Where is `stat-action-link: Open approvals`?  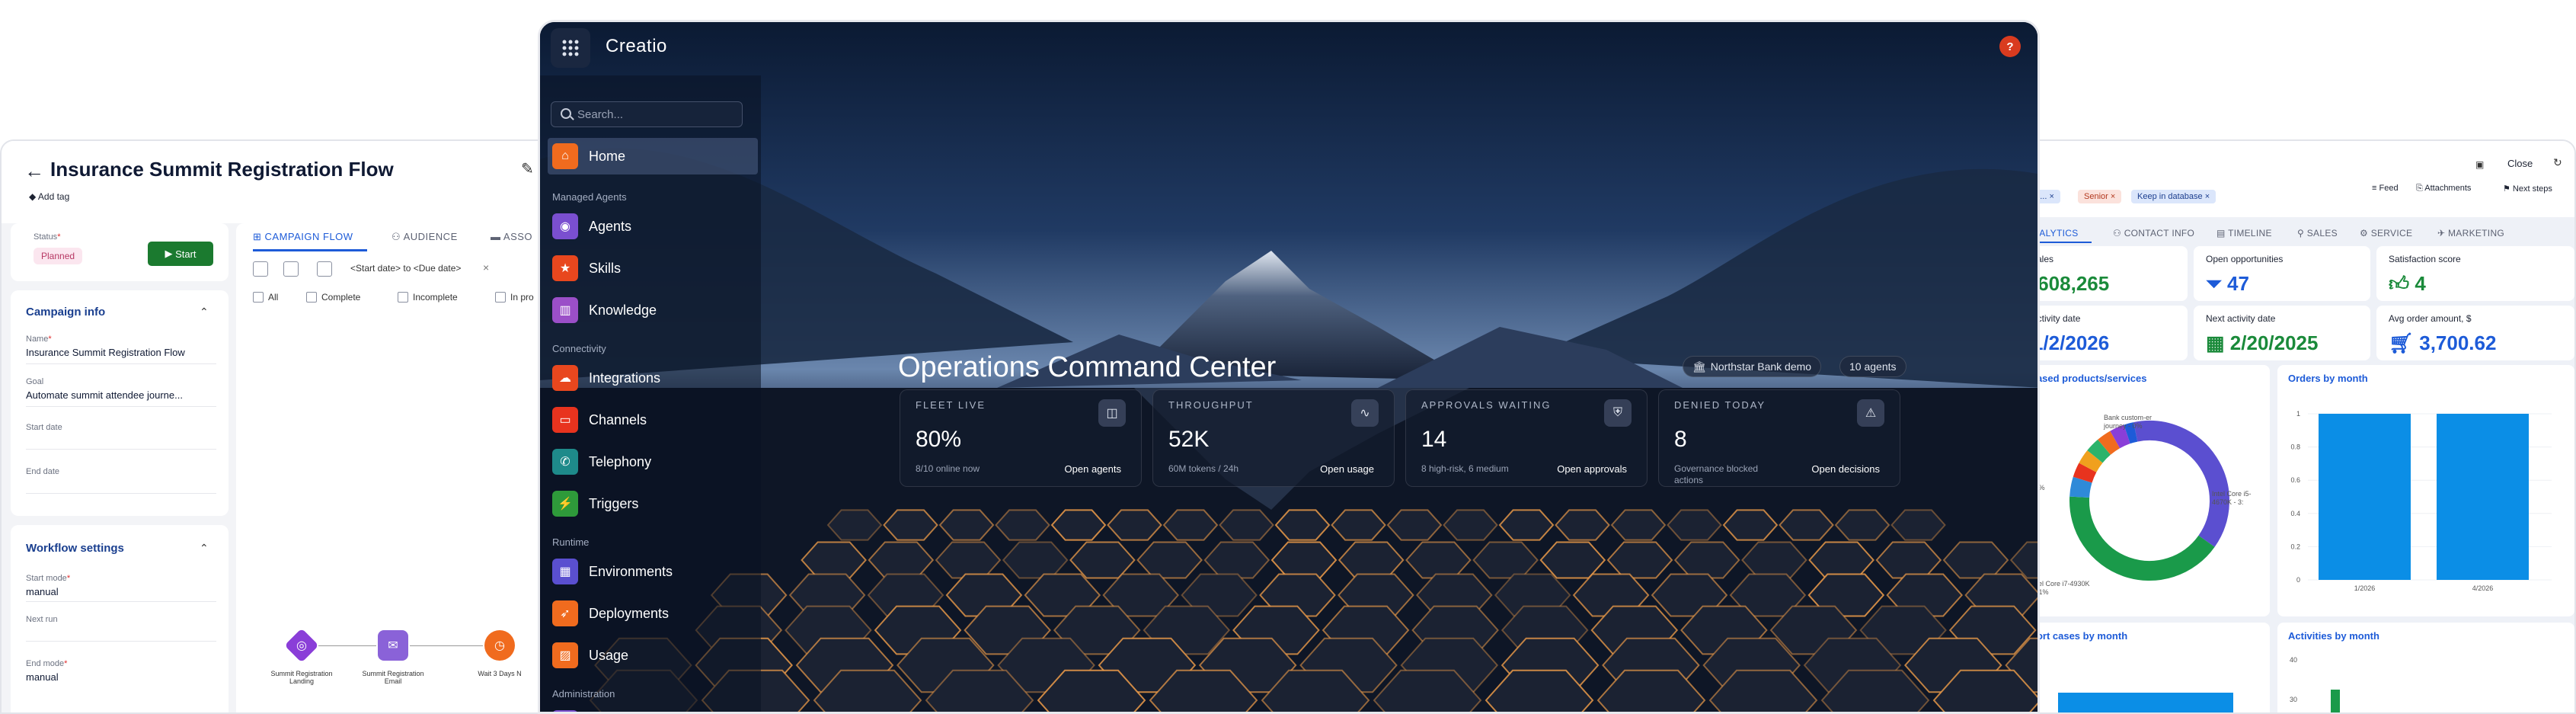 stat-action-link: Open approvals is located at coordinates (1592, 469).